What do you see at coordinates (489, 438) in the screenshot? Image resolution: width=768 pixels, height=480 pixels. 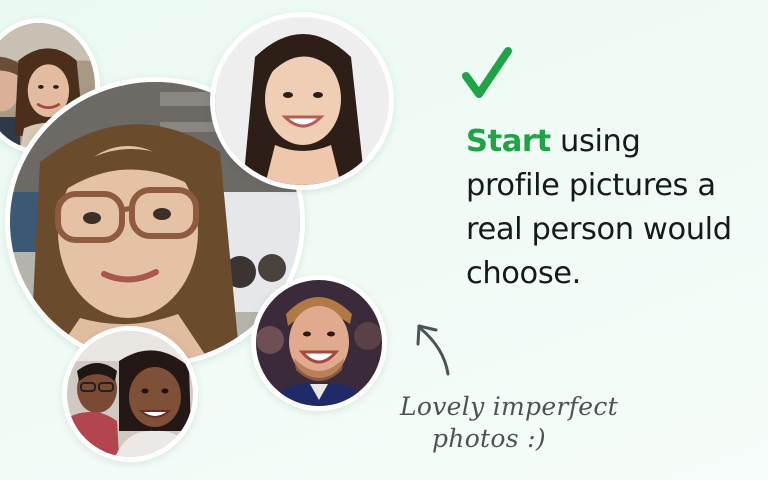 I see `caption-line-2: photos :)` at bounding box center [489, 438].